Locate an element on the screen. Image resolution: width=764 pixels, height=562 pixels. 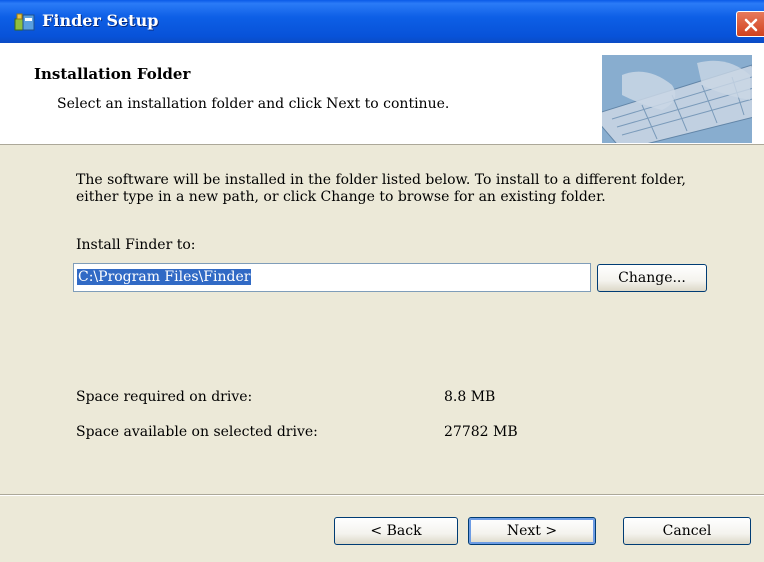
install-path-label: Install Finder to: is located at coordinates (136, 245).